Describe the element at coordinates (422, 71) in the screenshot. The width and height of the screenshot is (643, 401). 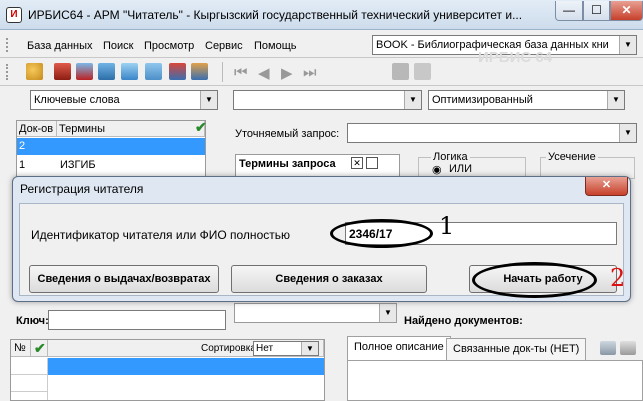
I see `copy-icon` at that location.